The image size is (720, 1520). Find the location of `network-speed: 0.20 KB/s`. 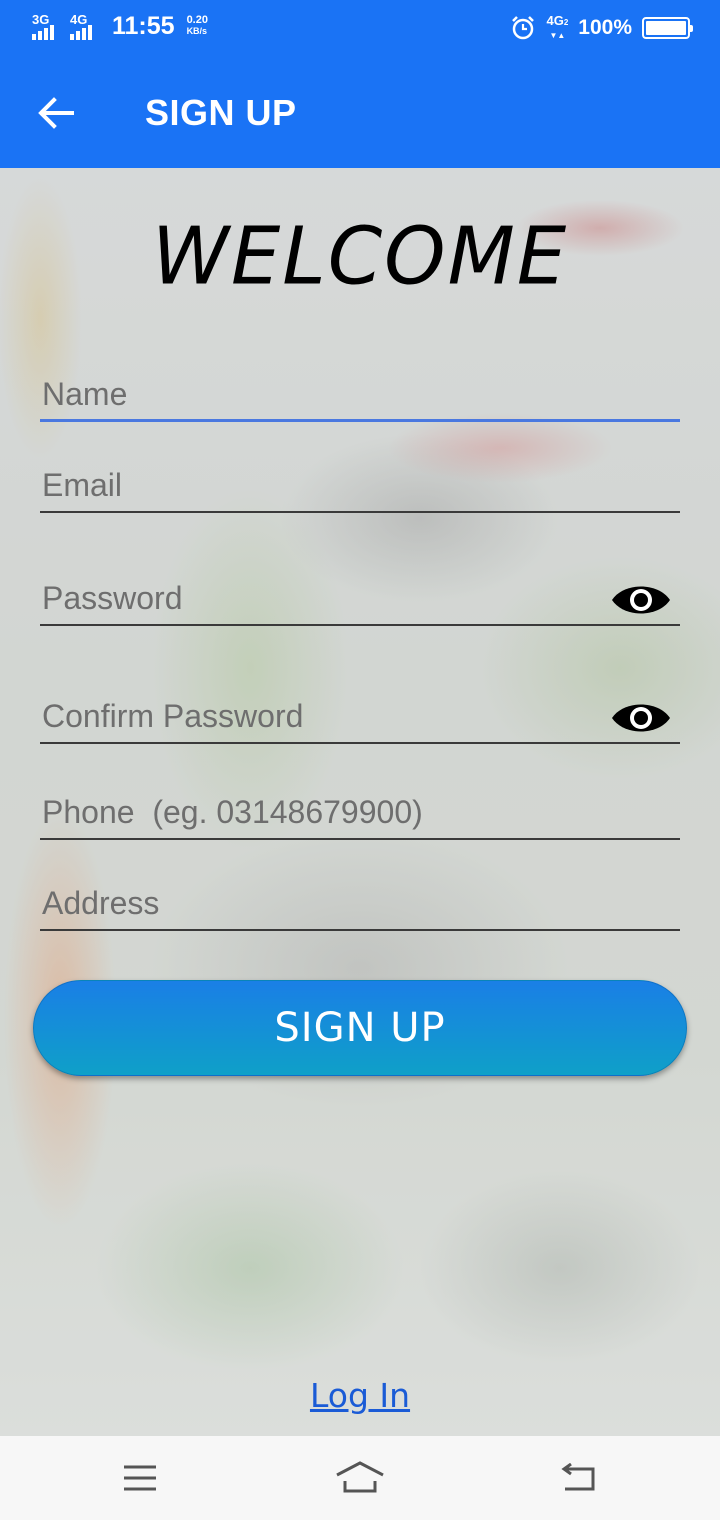

network-speed: 0.20 KB/s is located at coordinates (197, 26).